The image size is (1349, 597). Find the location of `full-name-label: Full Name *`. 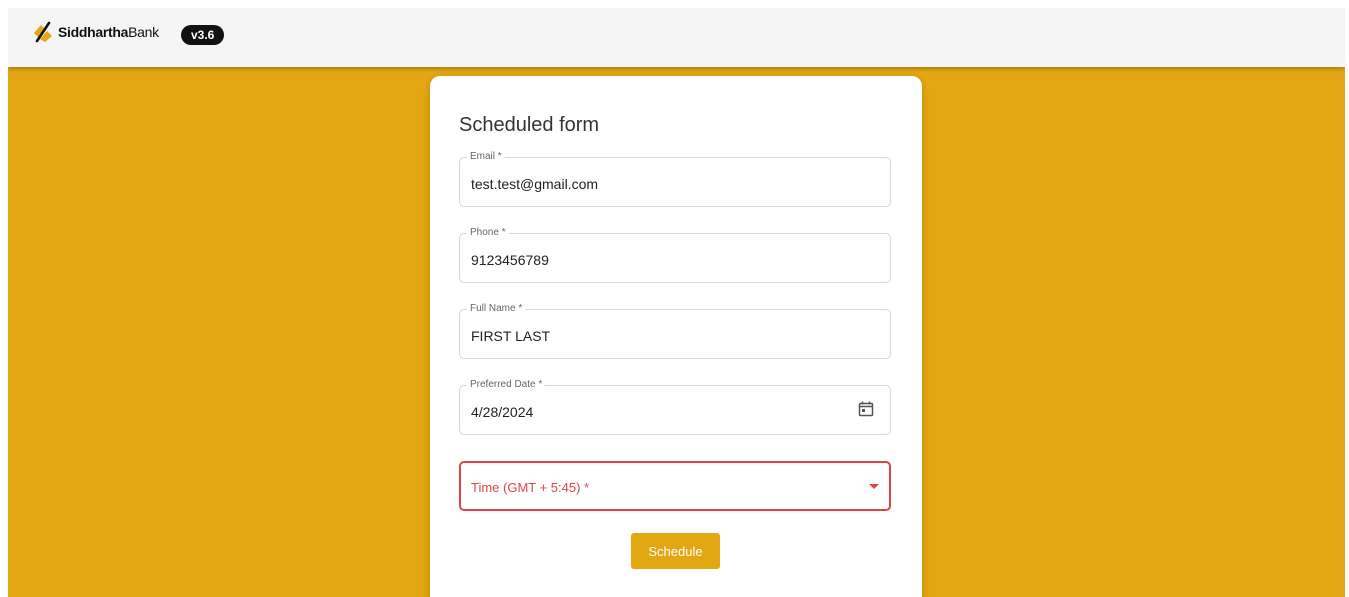

full-name-label: Full Name * is located at coordinates (496, 309).